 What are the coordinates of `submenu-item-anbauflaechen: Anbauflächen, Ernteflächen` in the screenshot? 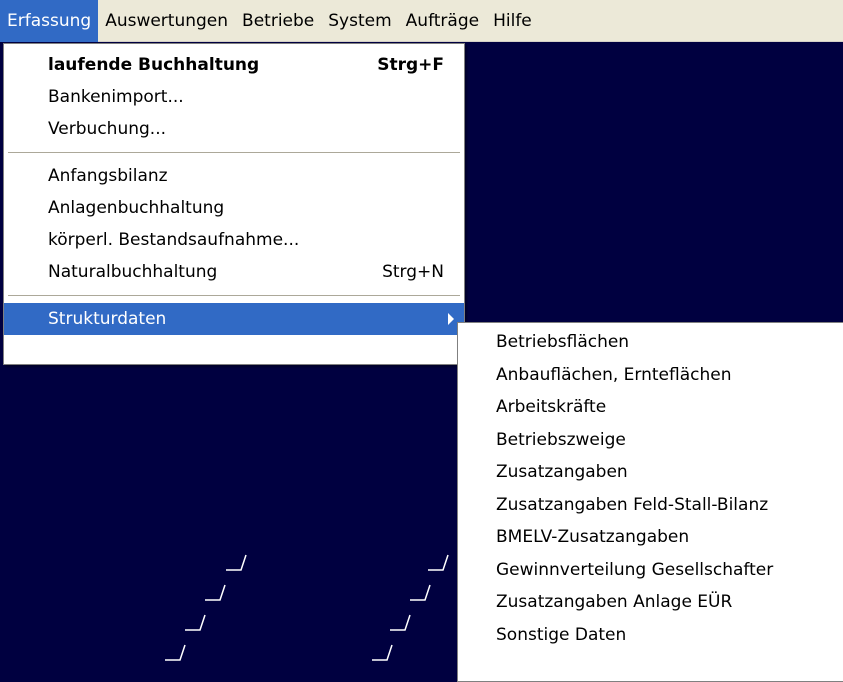 It's located at (650, 375).